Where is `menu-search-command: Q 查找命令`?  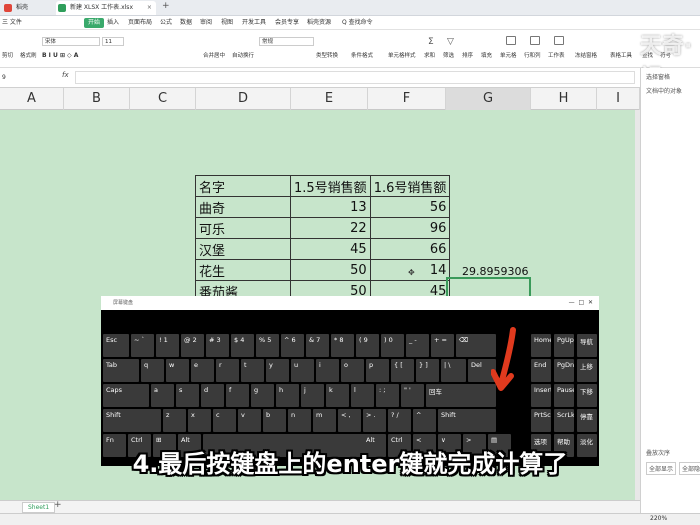
menu-search-command: Q 查找命令 is located at coordinates (357, 23).